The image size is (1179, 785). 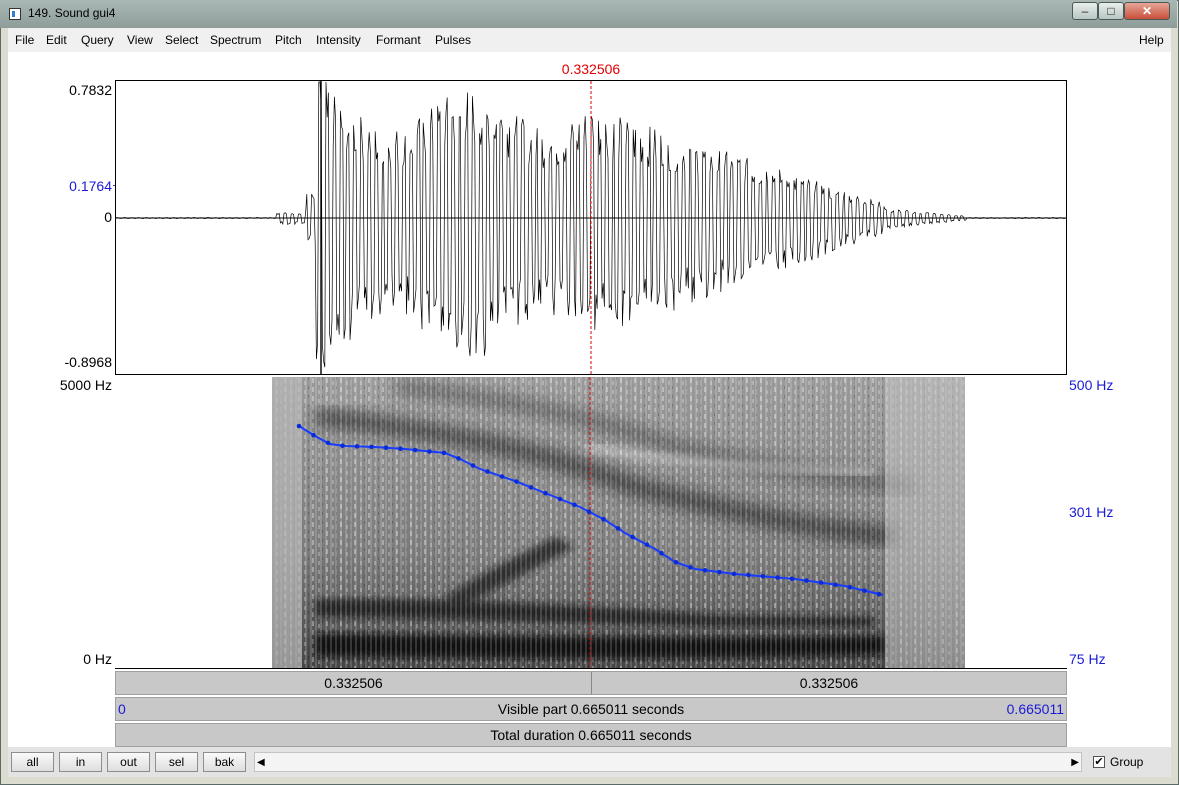 I want to click on left-segment: 0.332506, so click(x=353, y=683).